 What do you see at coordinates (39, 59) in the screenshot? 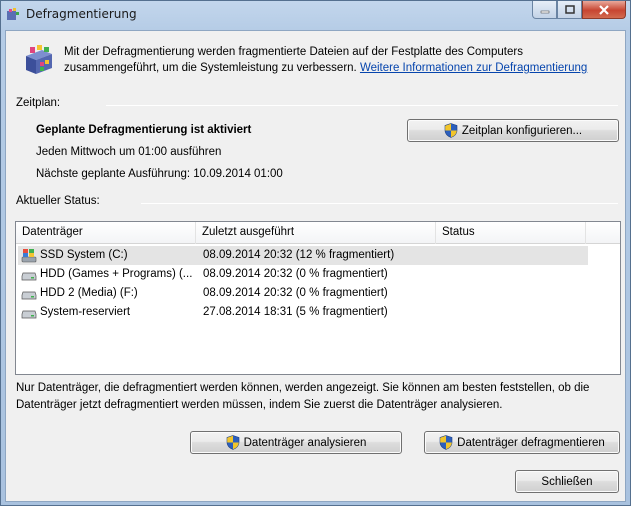
I see `defrag-app-icon` at bounding box center [39, 59].